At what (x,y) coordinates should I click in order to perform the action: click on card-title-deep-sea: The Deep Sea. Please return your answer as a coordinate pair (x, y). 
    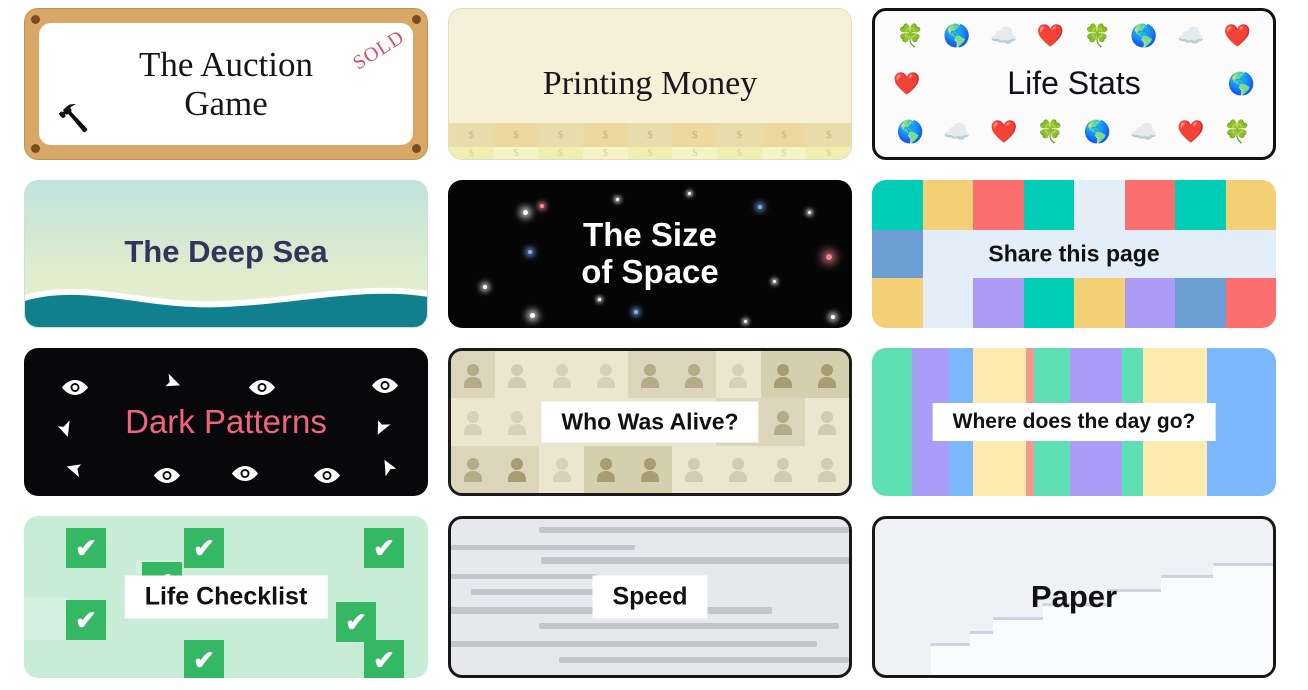
    Looking at the image, I should click on (226, 251).